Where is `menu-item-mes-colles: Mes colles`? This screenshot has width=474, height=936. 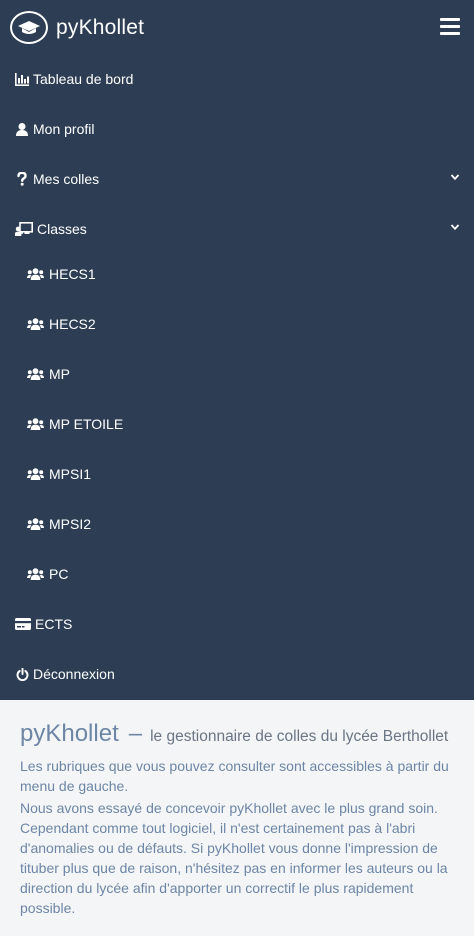 menu-item-mes-colles: Mes colles is located at coordinates (237, 179).